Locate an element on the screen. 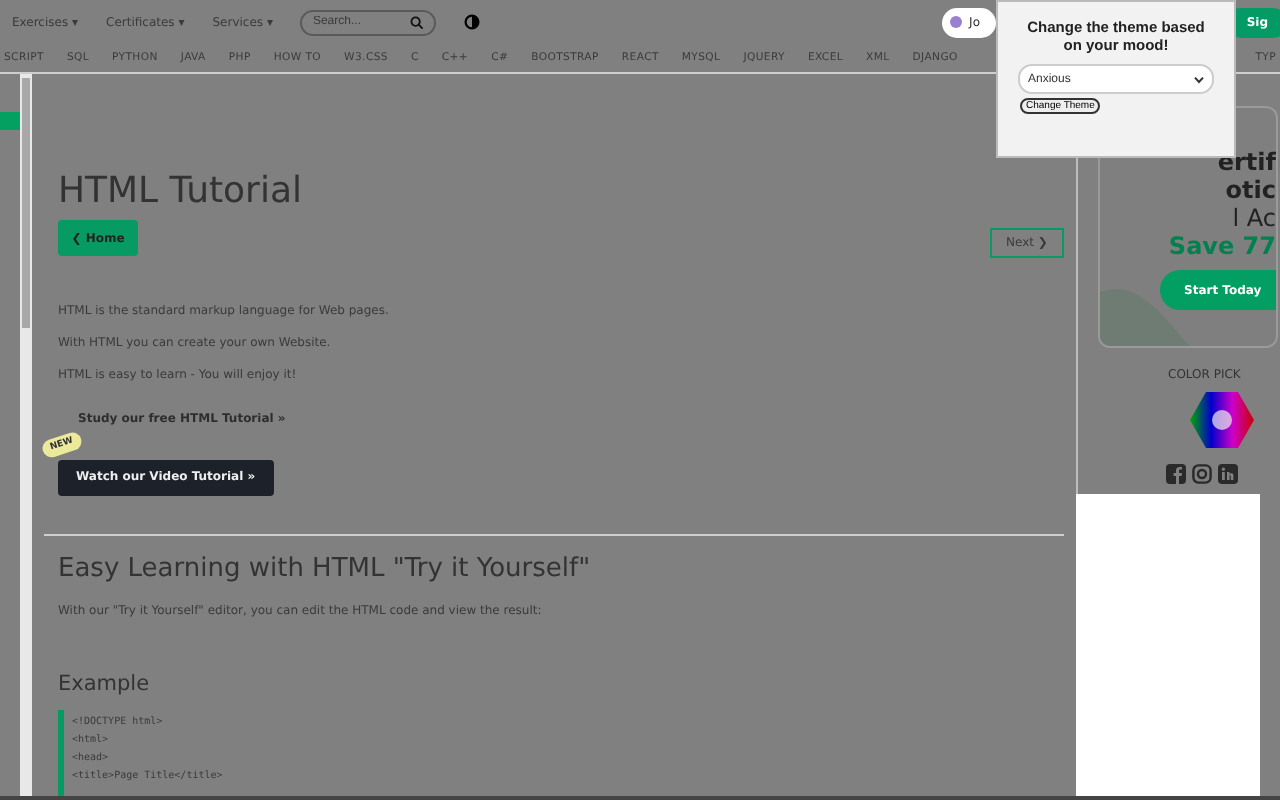 The image size is (1280, 800). user-icon is located at coordinates (955, 22).